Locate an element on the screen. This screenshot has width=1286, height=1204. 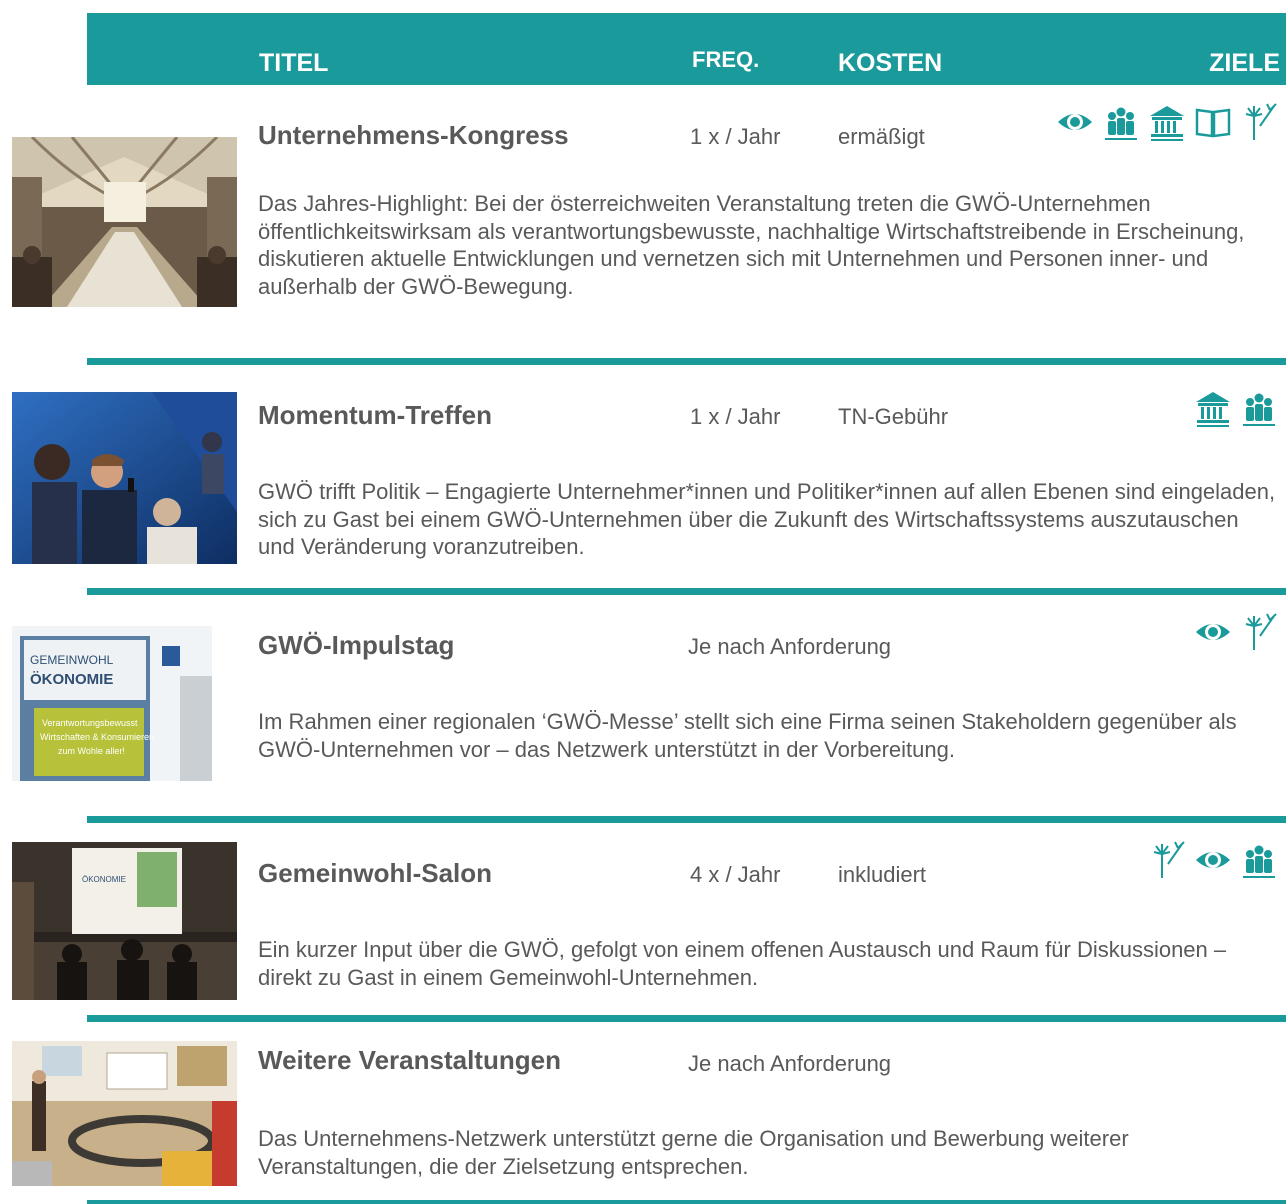
banner-text-line4: Wirtschaften & Konsumieren is located at coordinates (97, 737).